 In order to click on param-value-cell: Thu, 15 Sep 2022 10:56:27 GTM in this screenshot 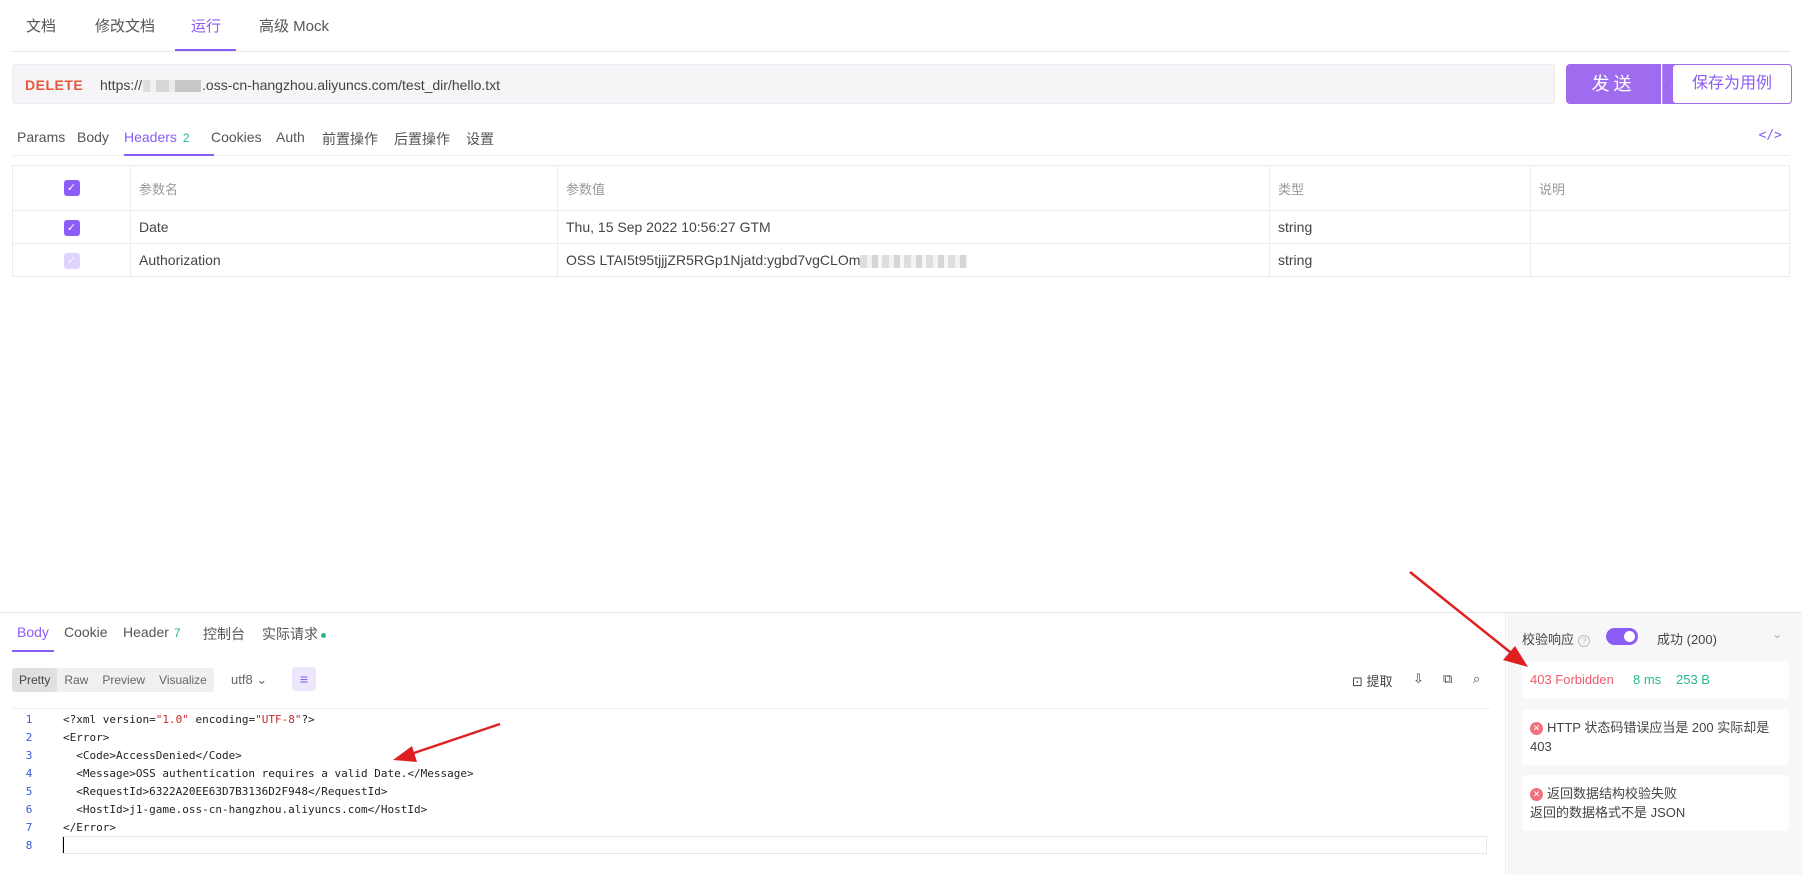, I will do `click(913, 227)`.